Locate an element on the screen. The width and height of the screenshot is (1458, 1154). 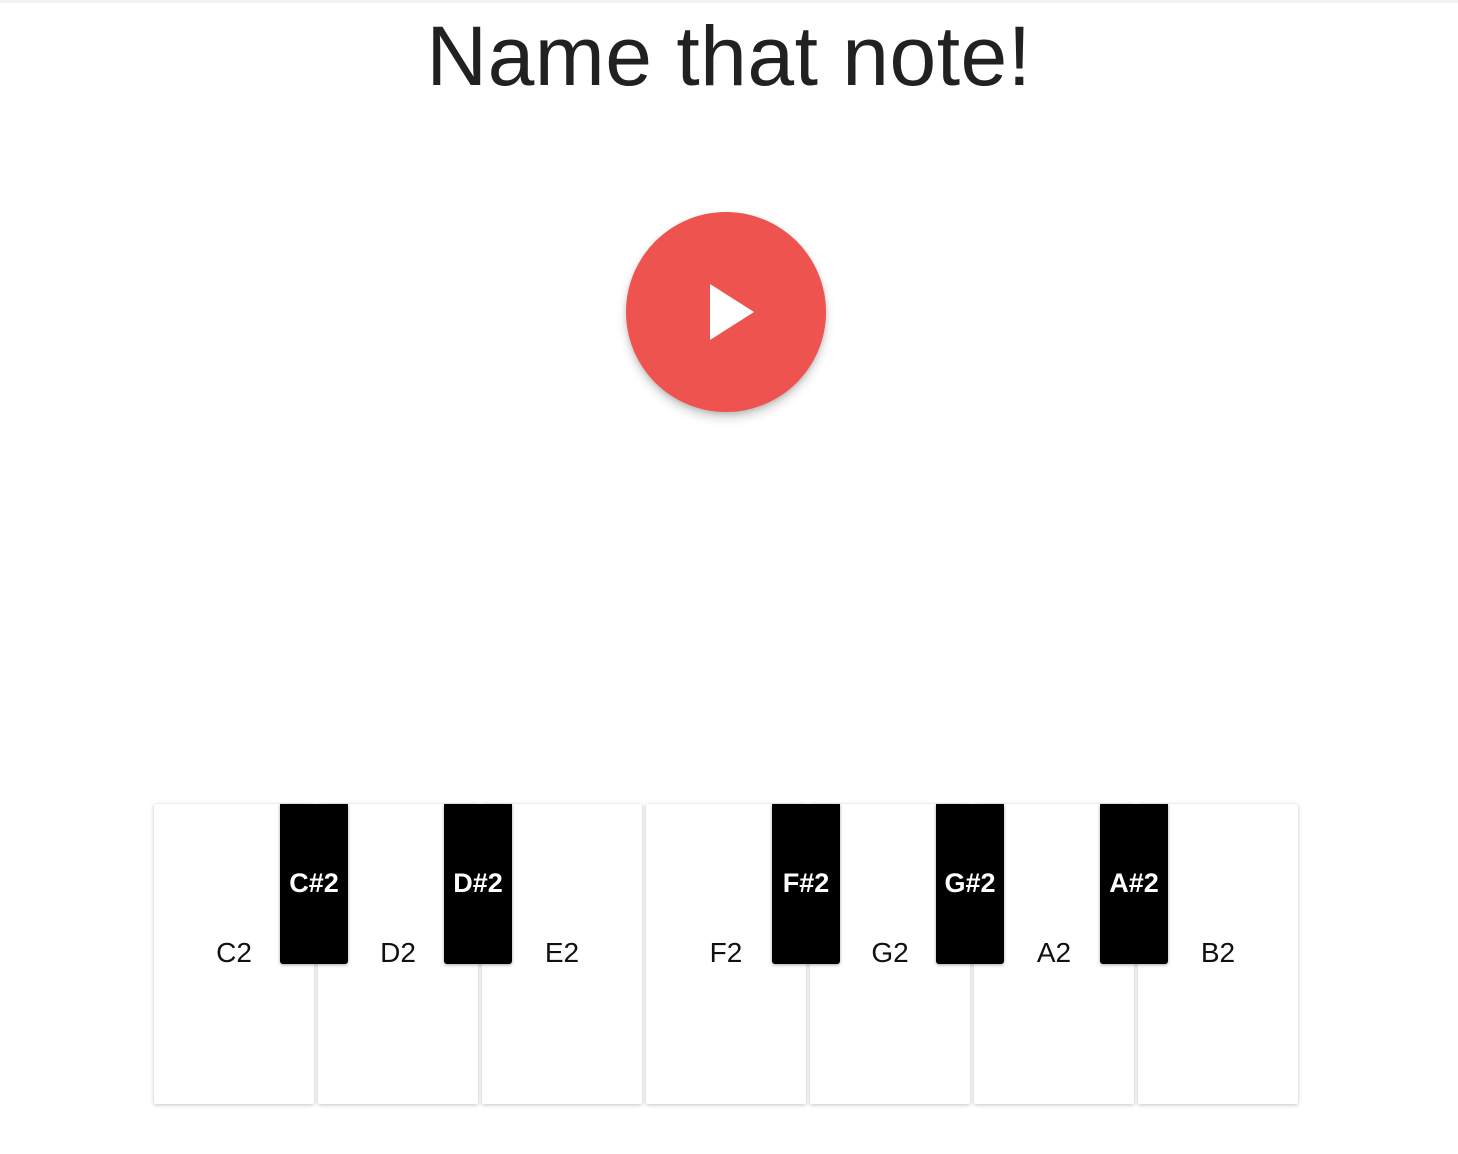
page-title: Name that note! is located at coordinates (729, 56).